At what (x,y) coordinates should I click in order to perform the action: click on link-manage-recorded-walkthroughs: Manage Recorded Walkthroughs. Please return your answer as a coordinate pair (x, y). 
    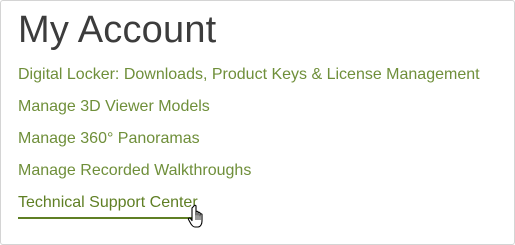
    Looking at the image, I should click on (134, 171).